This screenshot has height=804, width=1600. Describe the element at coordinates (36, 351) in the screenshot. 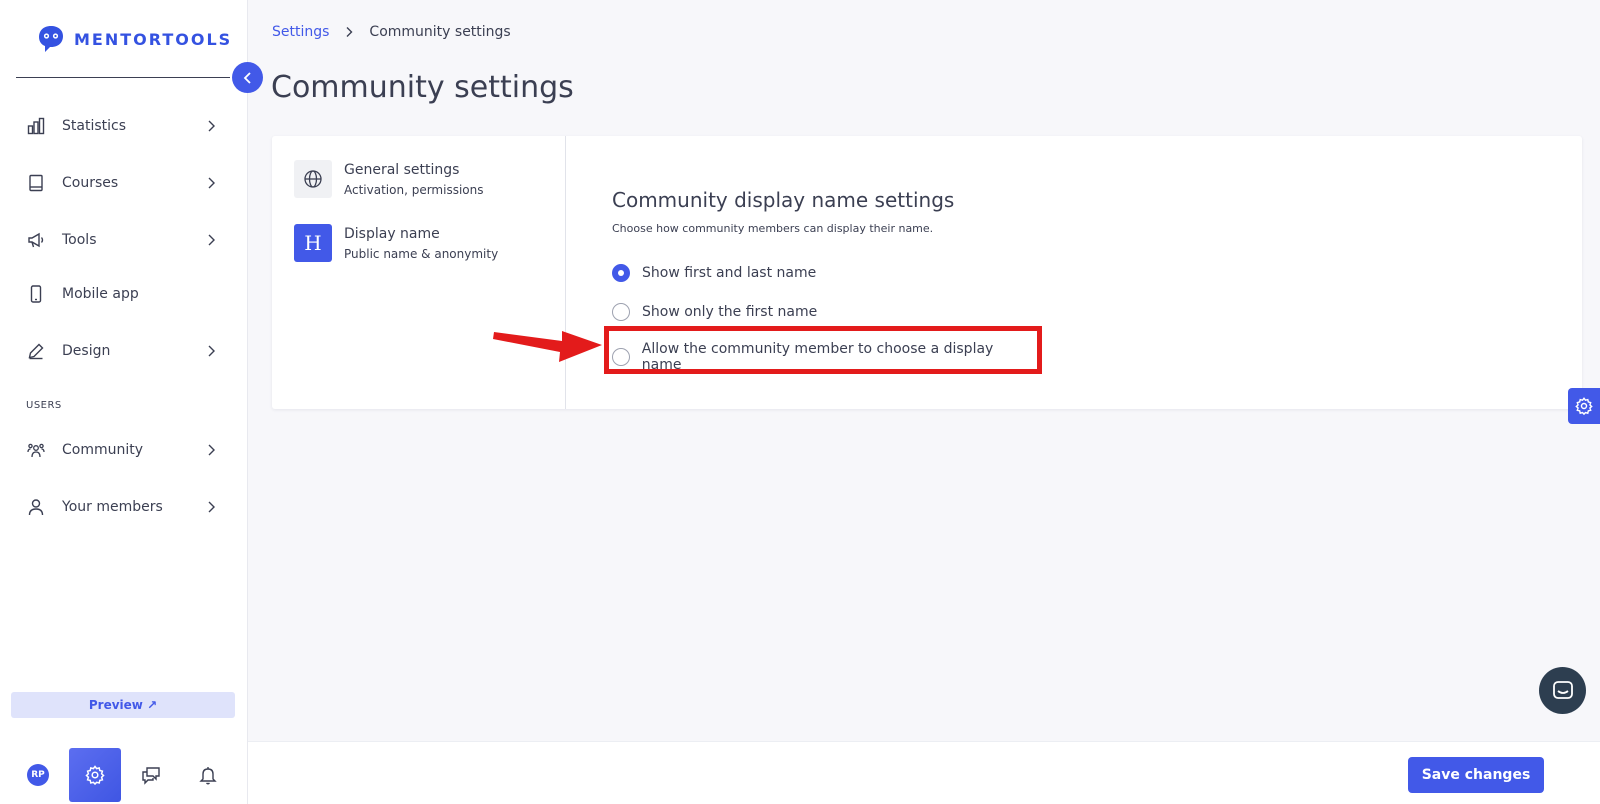

I see `pencil-icon` at that location.